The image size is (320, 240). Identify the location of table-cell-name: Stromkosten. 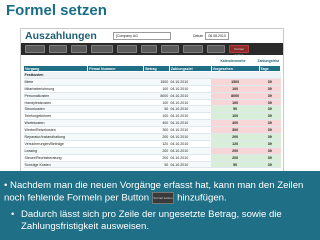
(55, 109).